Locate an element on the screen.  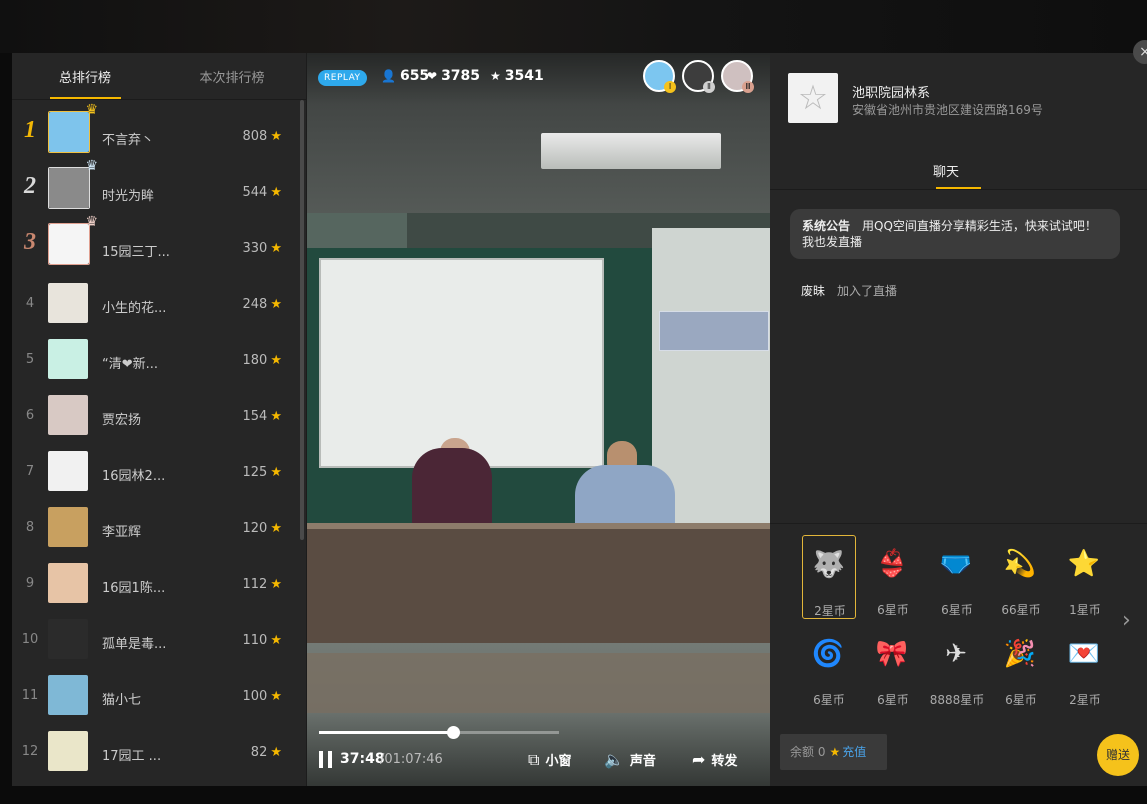
tab-chat: 聊天 is located at coordinates (946, 170).